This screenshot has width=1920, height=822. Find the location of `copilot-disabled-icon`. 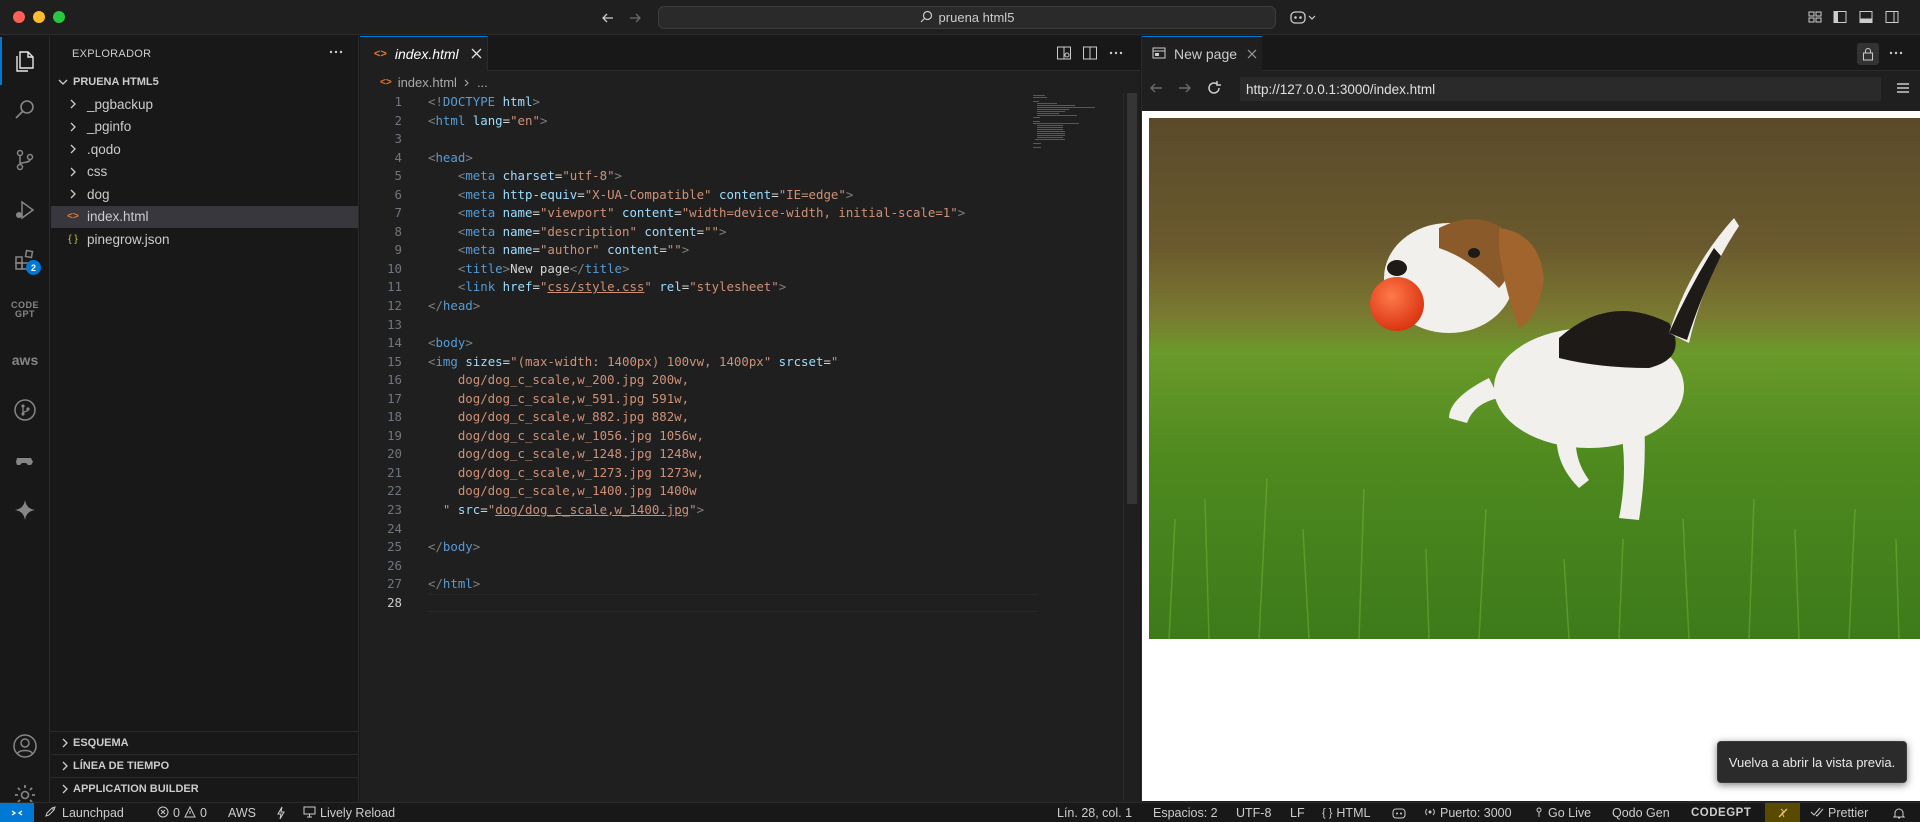

copilot-disabled-icon is located at coordinates (1782, 812).